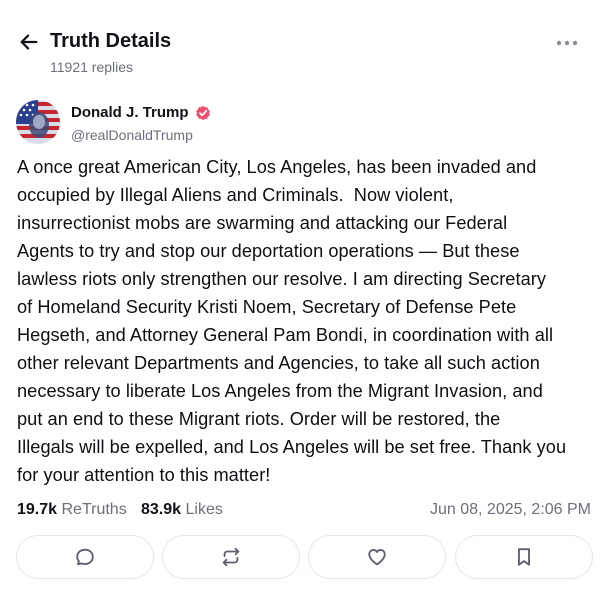 This screenshot has width=606, height=593. I want to click on like-button, so click(377, 557).